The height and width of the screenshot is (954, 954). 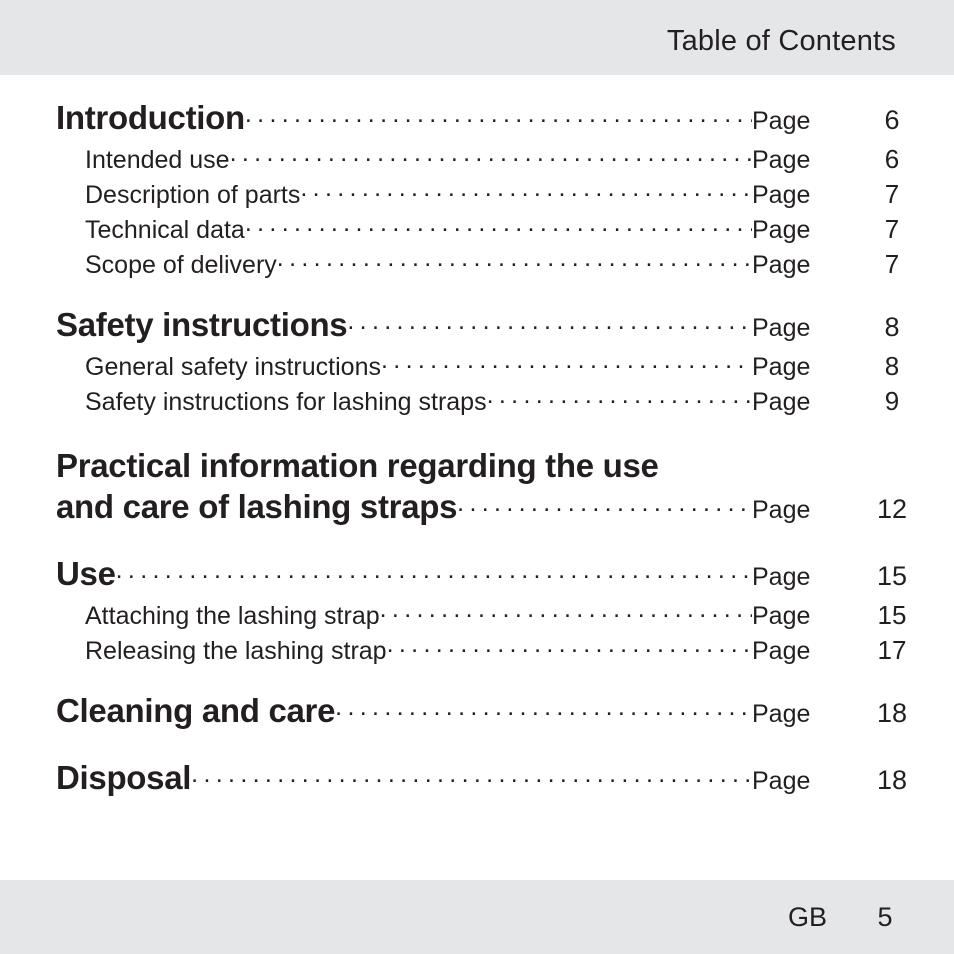 I want to click on footer-language-code: GB, so click(x=808, y=917).